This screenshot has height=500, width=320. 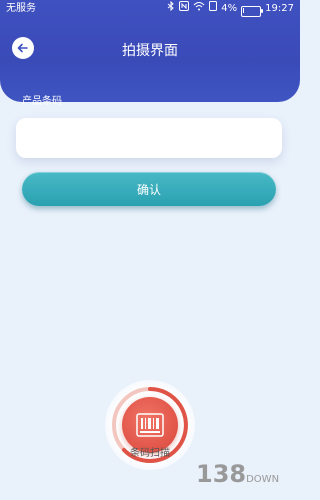 I want to click on watermark: 138DOWN, so click(x=237, y=474).